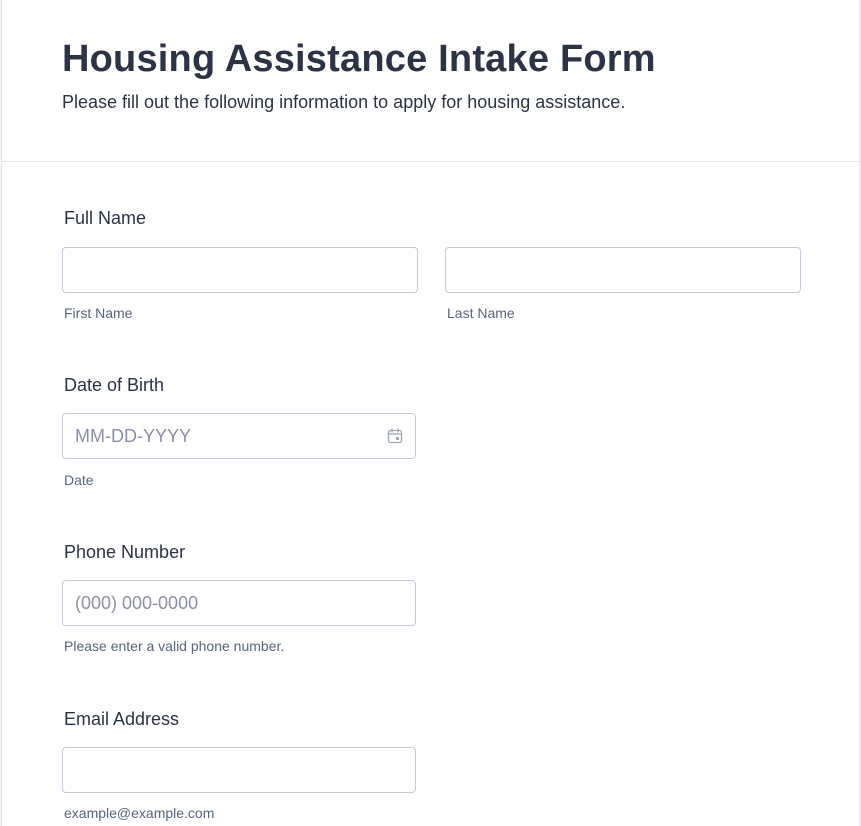 The image size is (861, 826). I want to click on date-of-birth-input-wrapper, so click(239, 436).